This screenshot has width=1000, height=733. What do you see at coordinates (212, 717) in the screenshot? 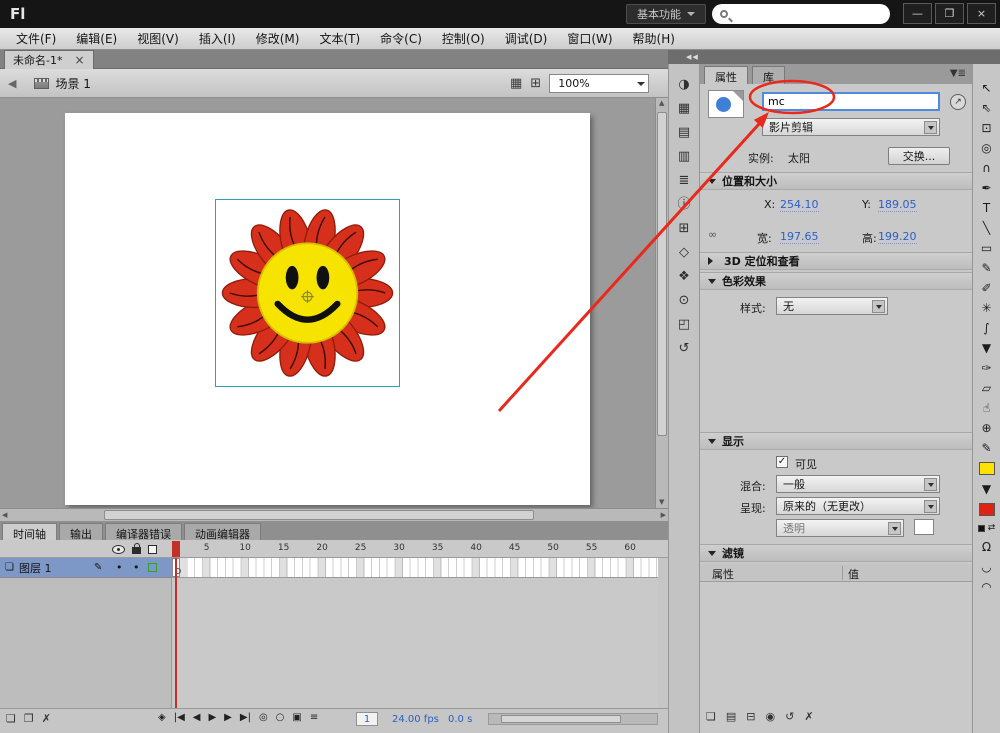
I see `play-button: ▶` at bounding box center [212, 717].